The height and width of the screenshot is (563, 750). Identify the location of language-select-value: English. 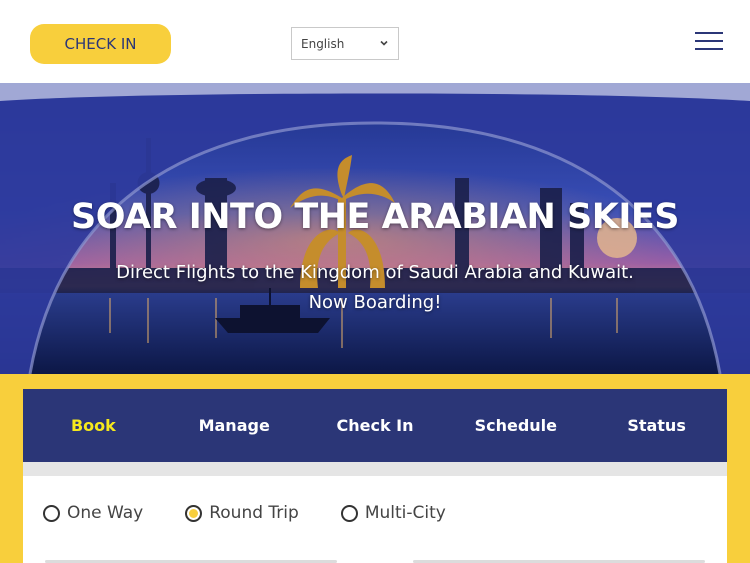
(323, 43).